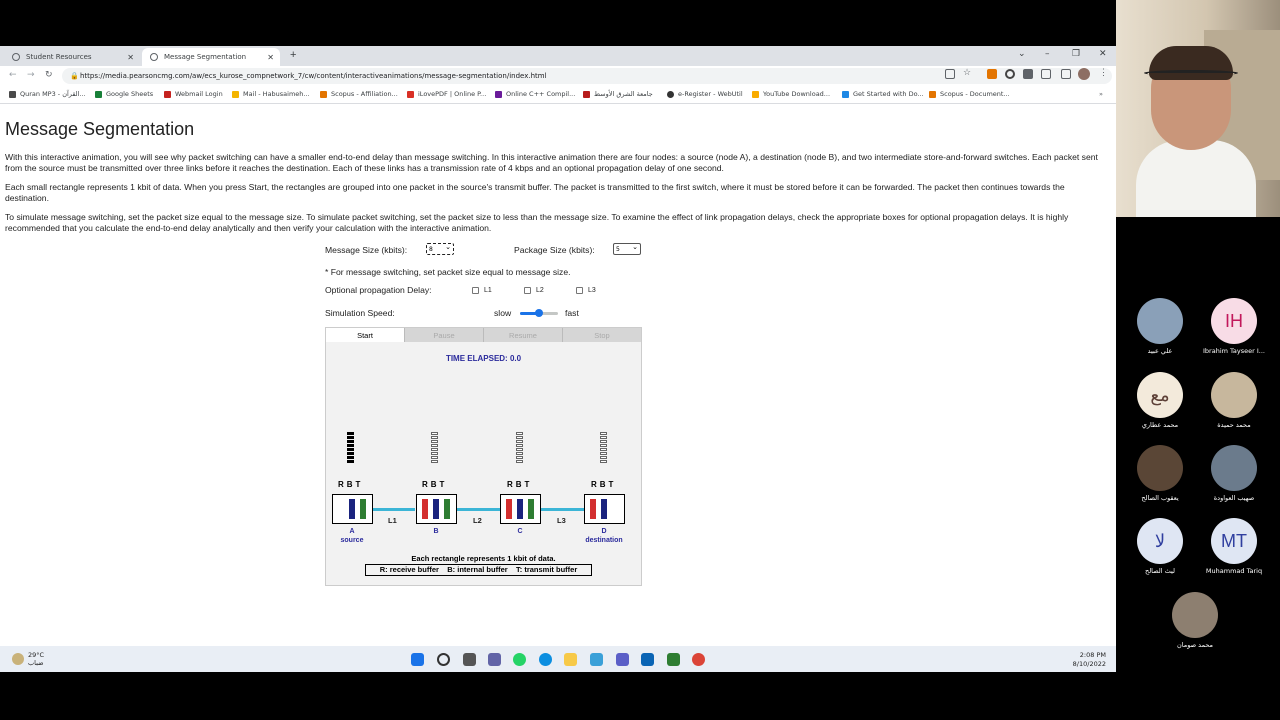 The image size is (1280, 720). What do you see at coordinates (618, 94) in the screenshot?
I see `bookmark-item: جامعة الشرق الأوسط` at bounding box center [618, 94].